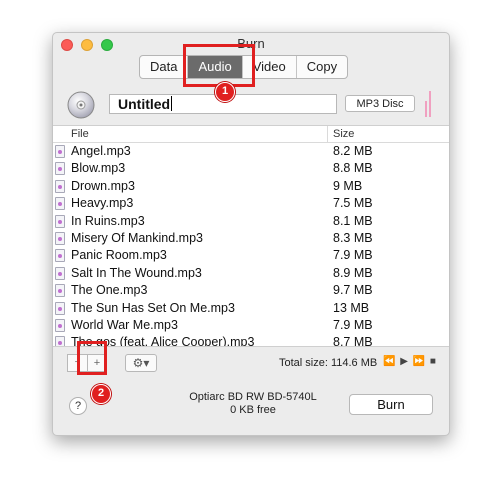 The width and height of the screenshot is (500, 500). What do you see at coordinates (219, 65) in the screenshot?
I see `annotation-highlight-audio-tab` at bounding box center [219, 65].